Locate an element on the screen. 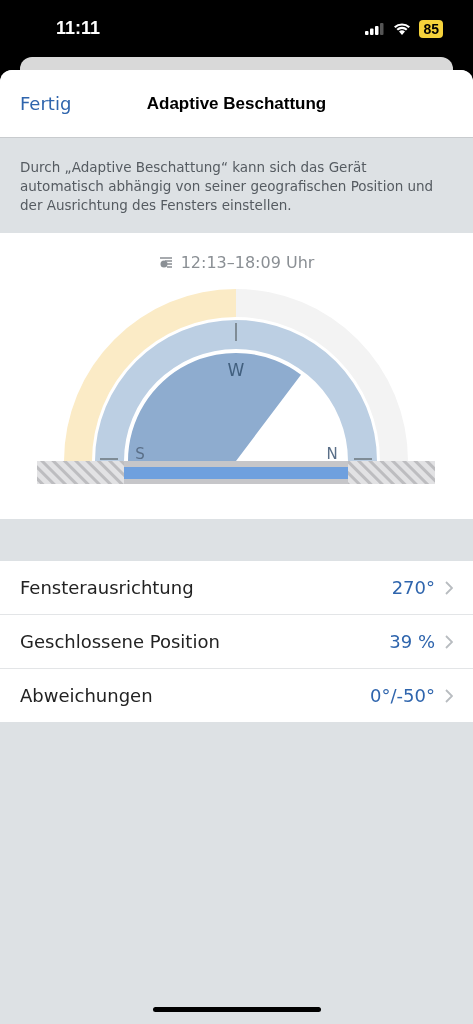 The width and height of the screenshot is (473, 1024). signal-icon is located at coordinates (375, 28).